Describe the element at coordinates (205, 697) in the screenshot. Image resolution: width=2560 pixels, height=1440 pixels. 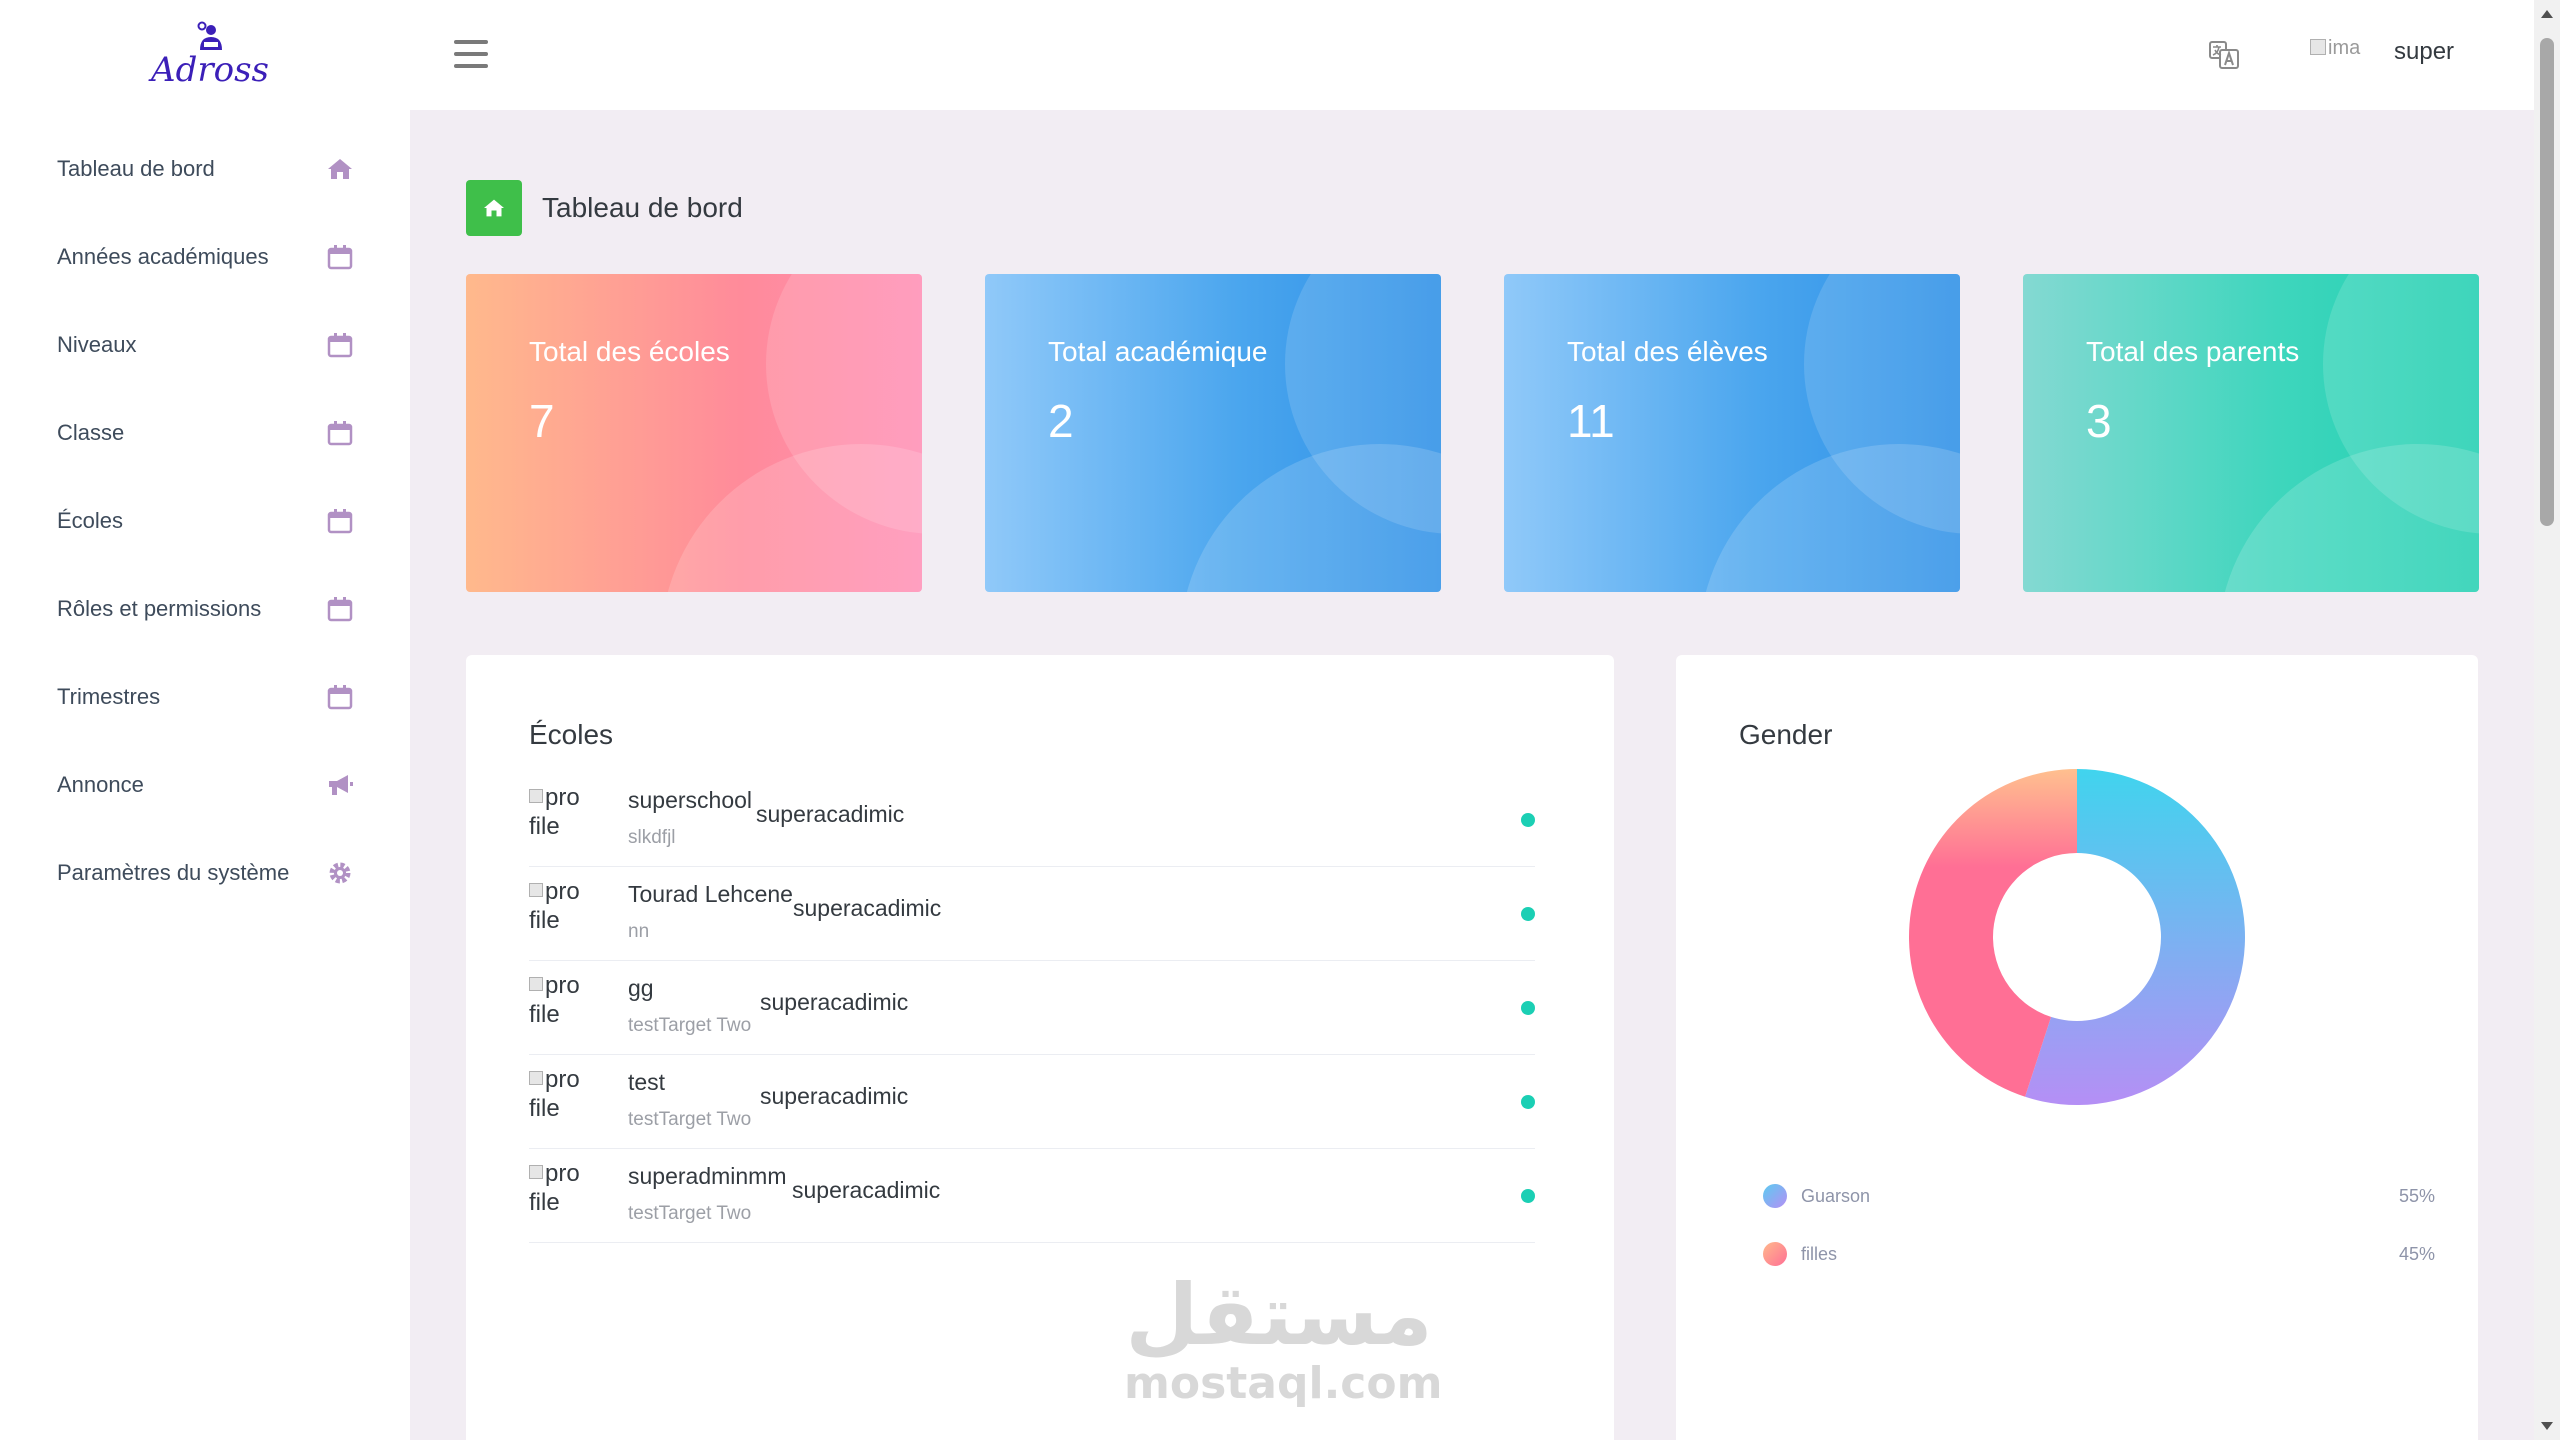
I see `sidebar-item-trimestres: Trimestres` at that location.